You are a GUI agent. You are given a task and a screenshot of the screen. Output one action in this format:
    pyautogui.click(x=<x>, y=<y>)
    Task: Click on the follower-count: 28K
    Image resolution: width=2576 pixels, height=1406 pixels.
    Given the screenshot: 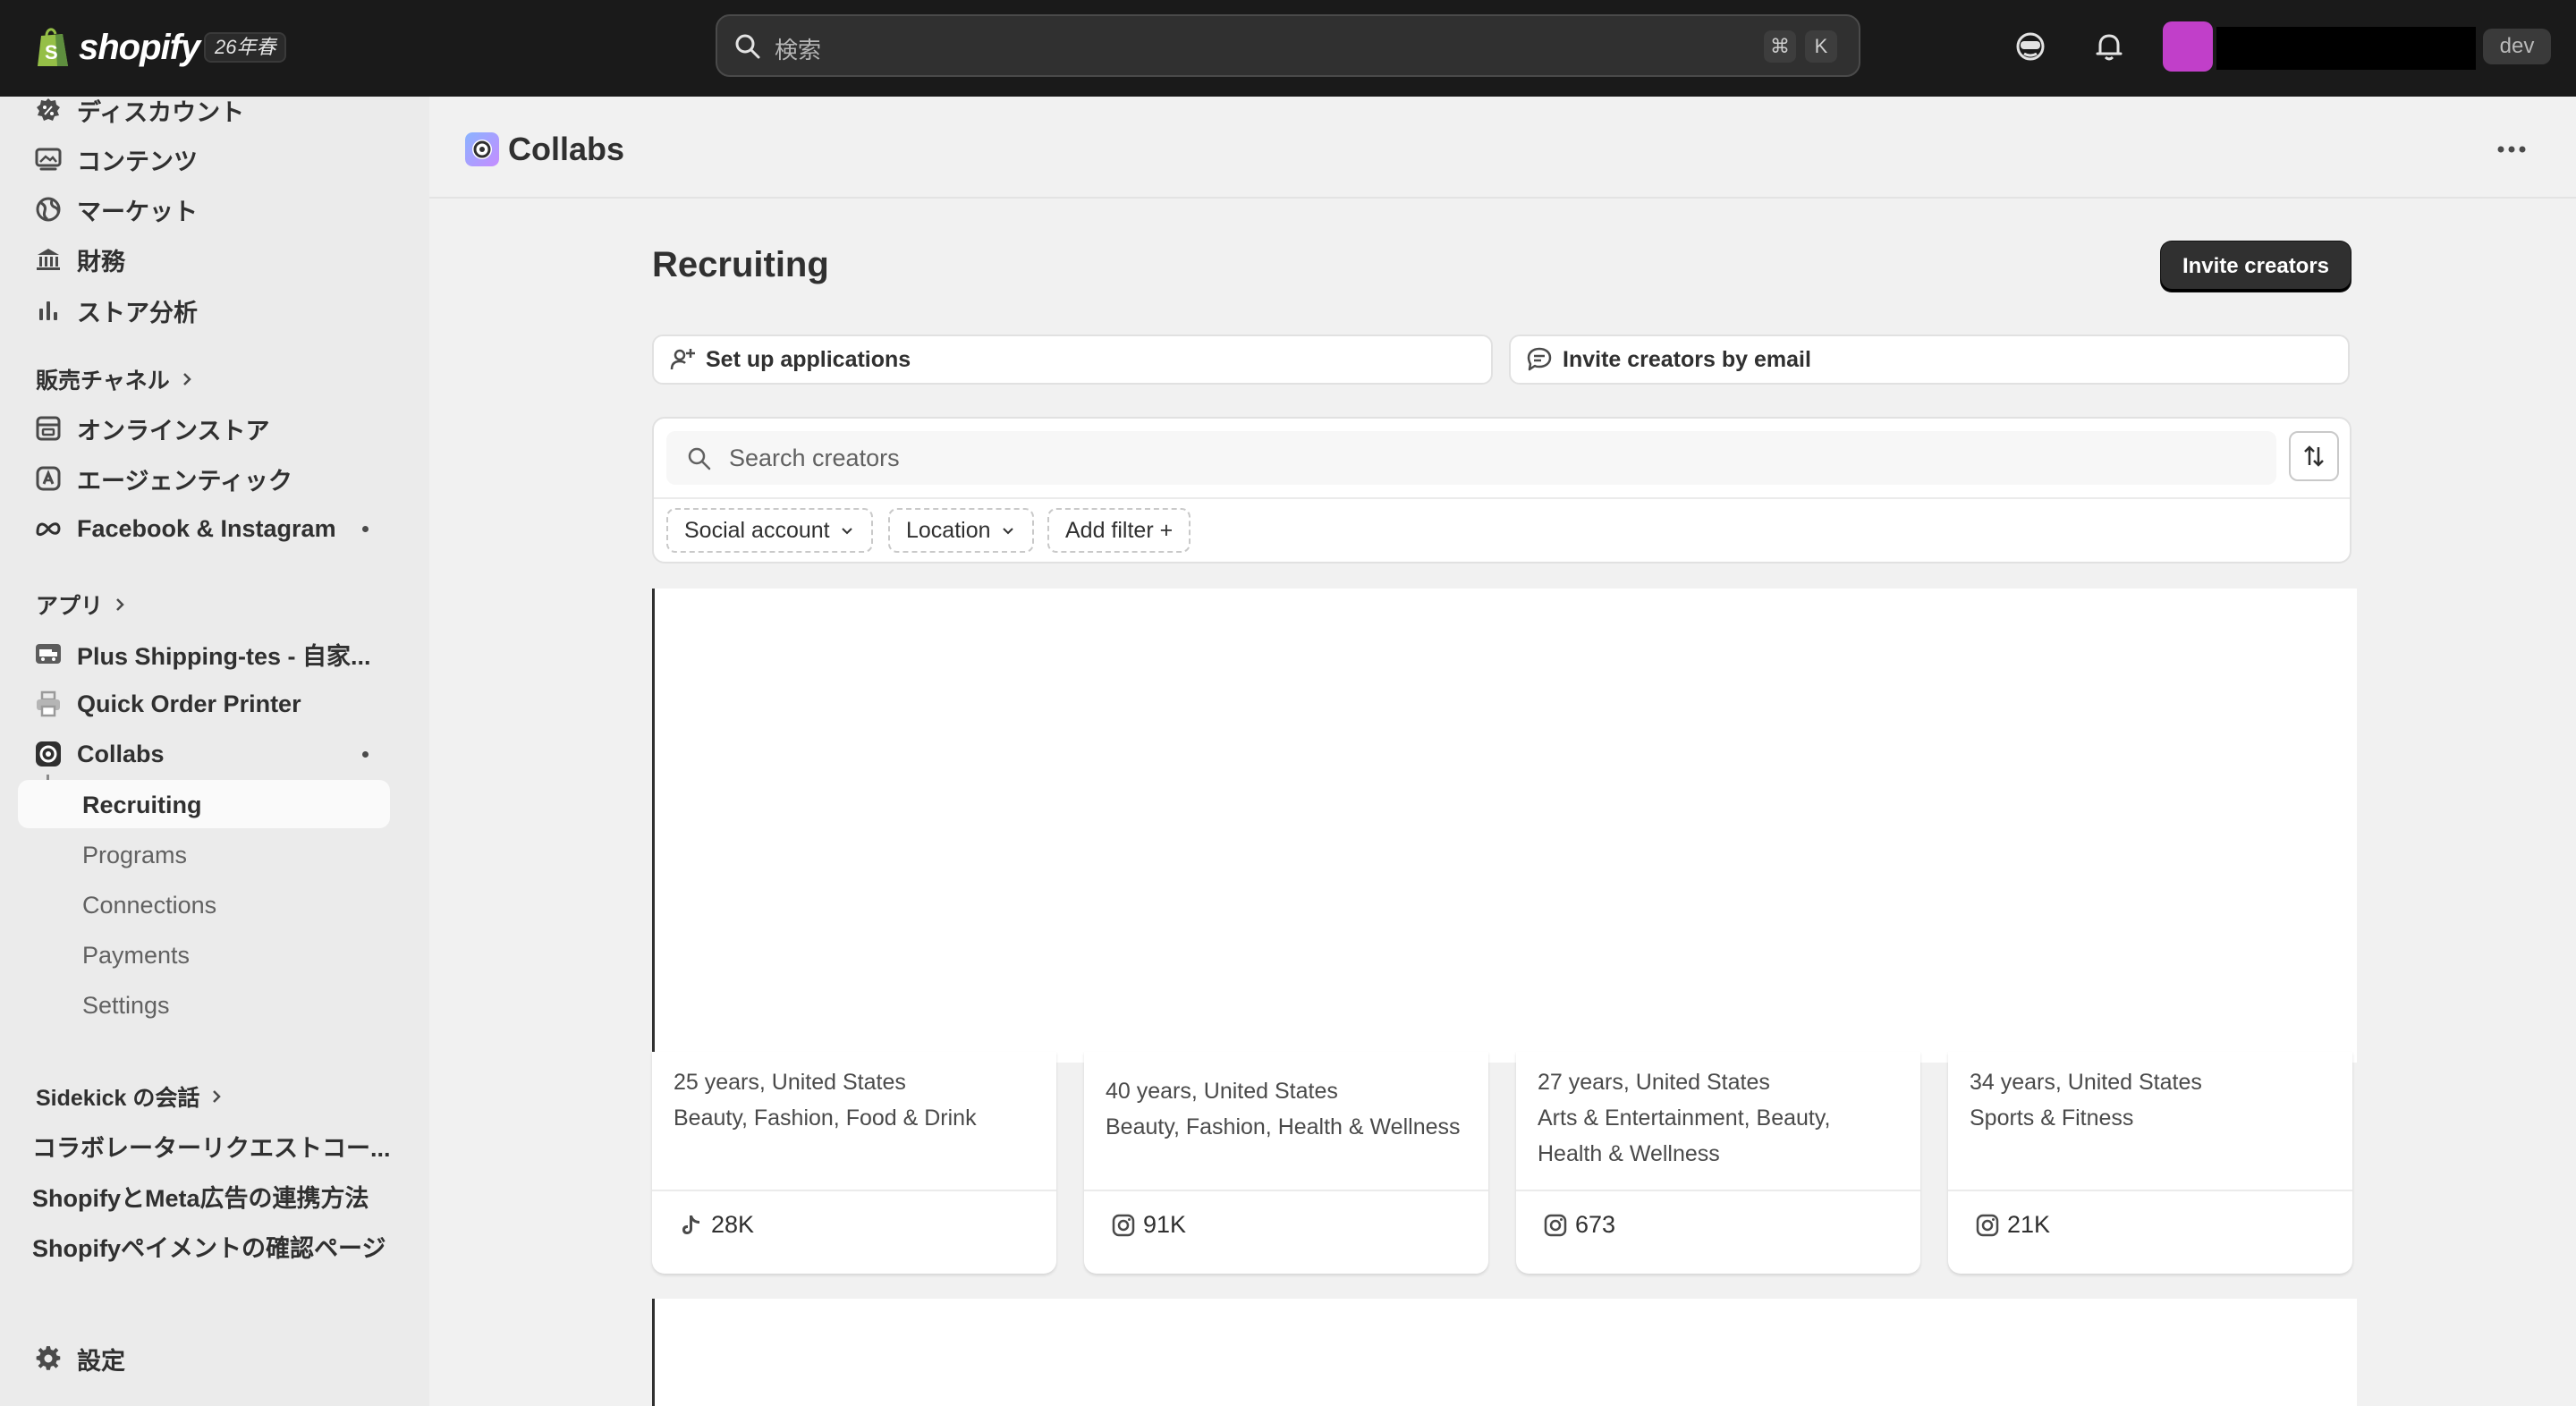 What is the action you would take?
    pyautogui.click(x=716, y=1225)
    